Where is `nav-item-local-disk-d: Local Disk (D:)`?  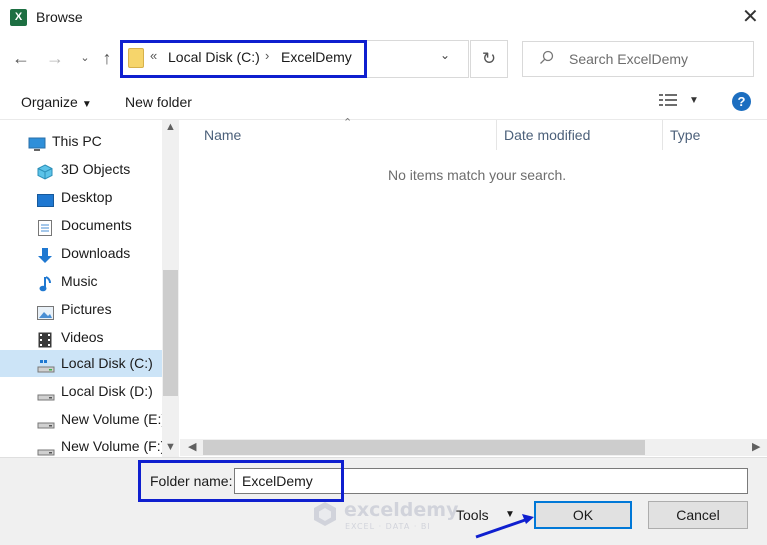 nav-item-local-disk-d: Local Disk (D:) is located at coordinates (81, 391).